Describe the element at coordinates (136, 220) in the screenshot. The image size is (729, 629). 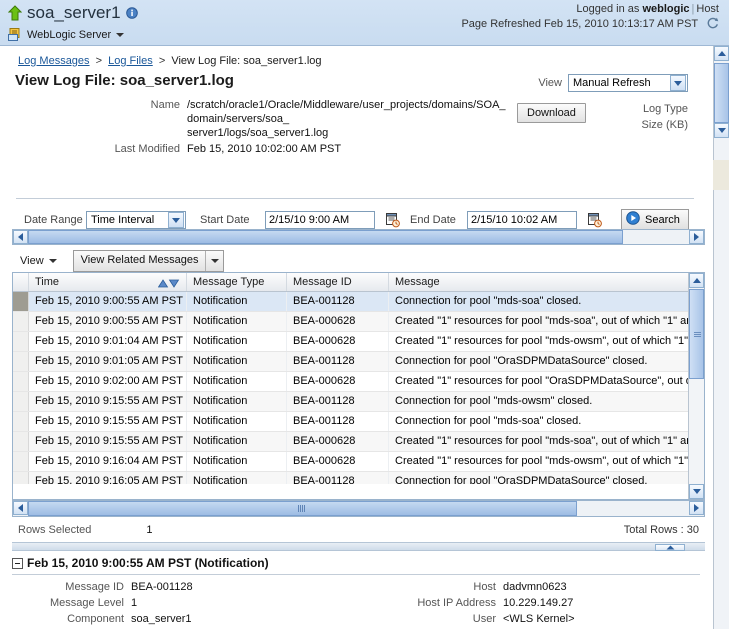
I see `date-range-select: Time Interval` at that location.